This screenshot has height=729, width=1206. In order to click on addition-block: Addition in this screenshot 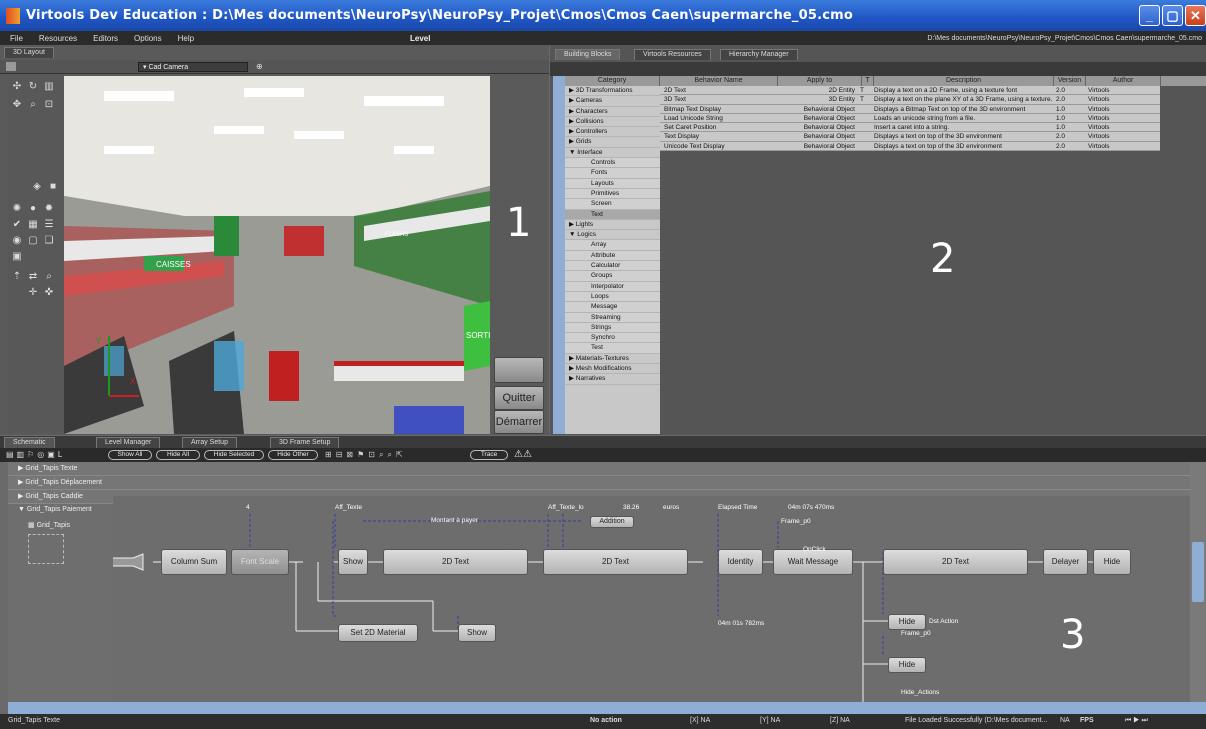, I will do `click(612, 522)`.